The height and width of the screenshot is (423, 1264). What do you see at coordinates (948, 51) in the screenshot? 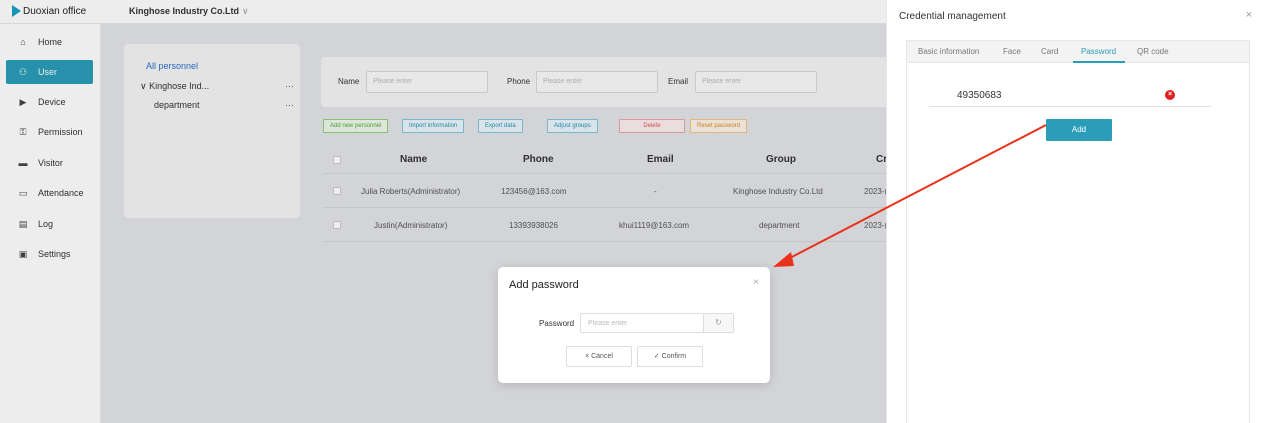
I see `tab-basic-information: Basic information` at bounding box center [948, 51].